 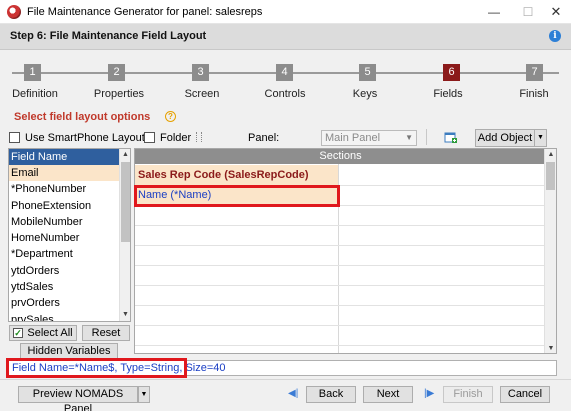 What do you see at coordinates (550, 251) in the screenshot?
I see `grid-scrollbar: ▲ ▼` at bounding box center [550, 251].